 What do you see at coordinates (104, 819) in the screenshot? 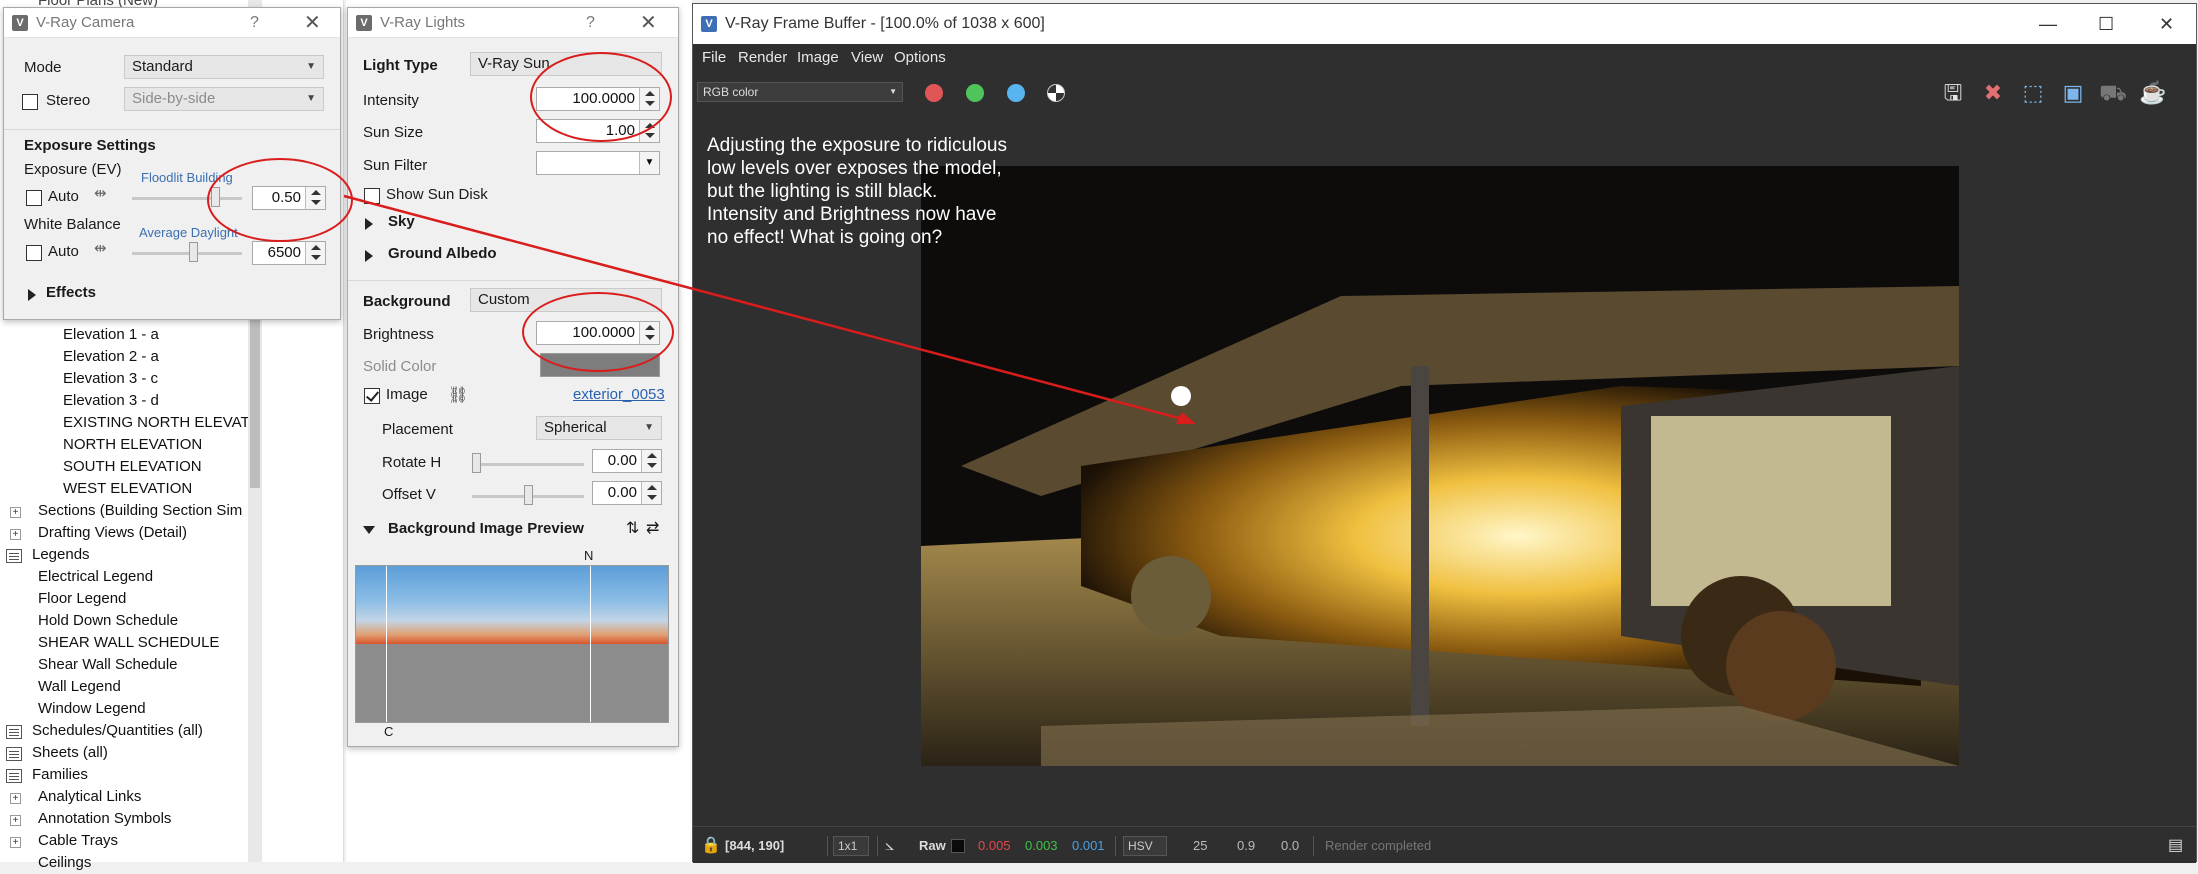
I see `family-item: Annotation Symbols` at bounding box center [104, 819].